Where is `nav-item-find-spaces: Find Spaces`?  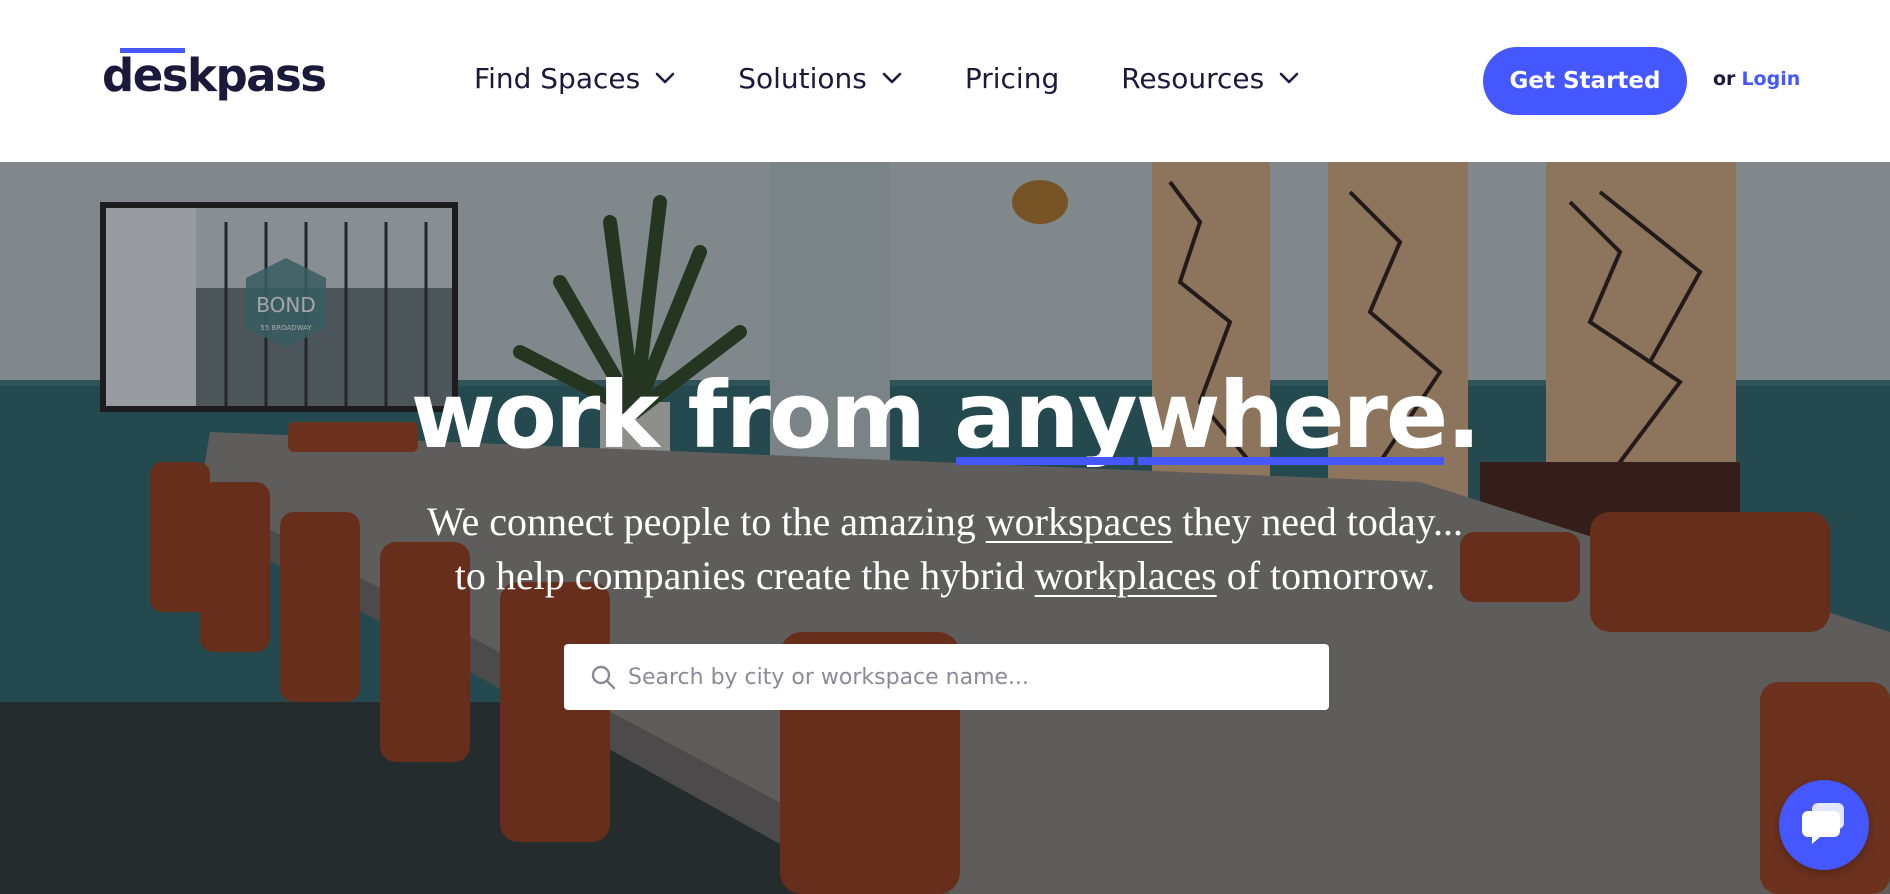
nav-item-find-spaces: Find Spaces is located at coordinates (575, 78).